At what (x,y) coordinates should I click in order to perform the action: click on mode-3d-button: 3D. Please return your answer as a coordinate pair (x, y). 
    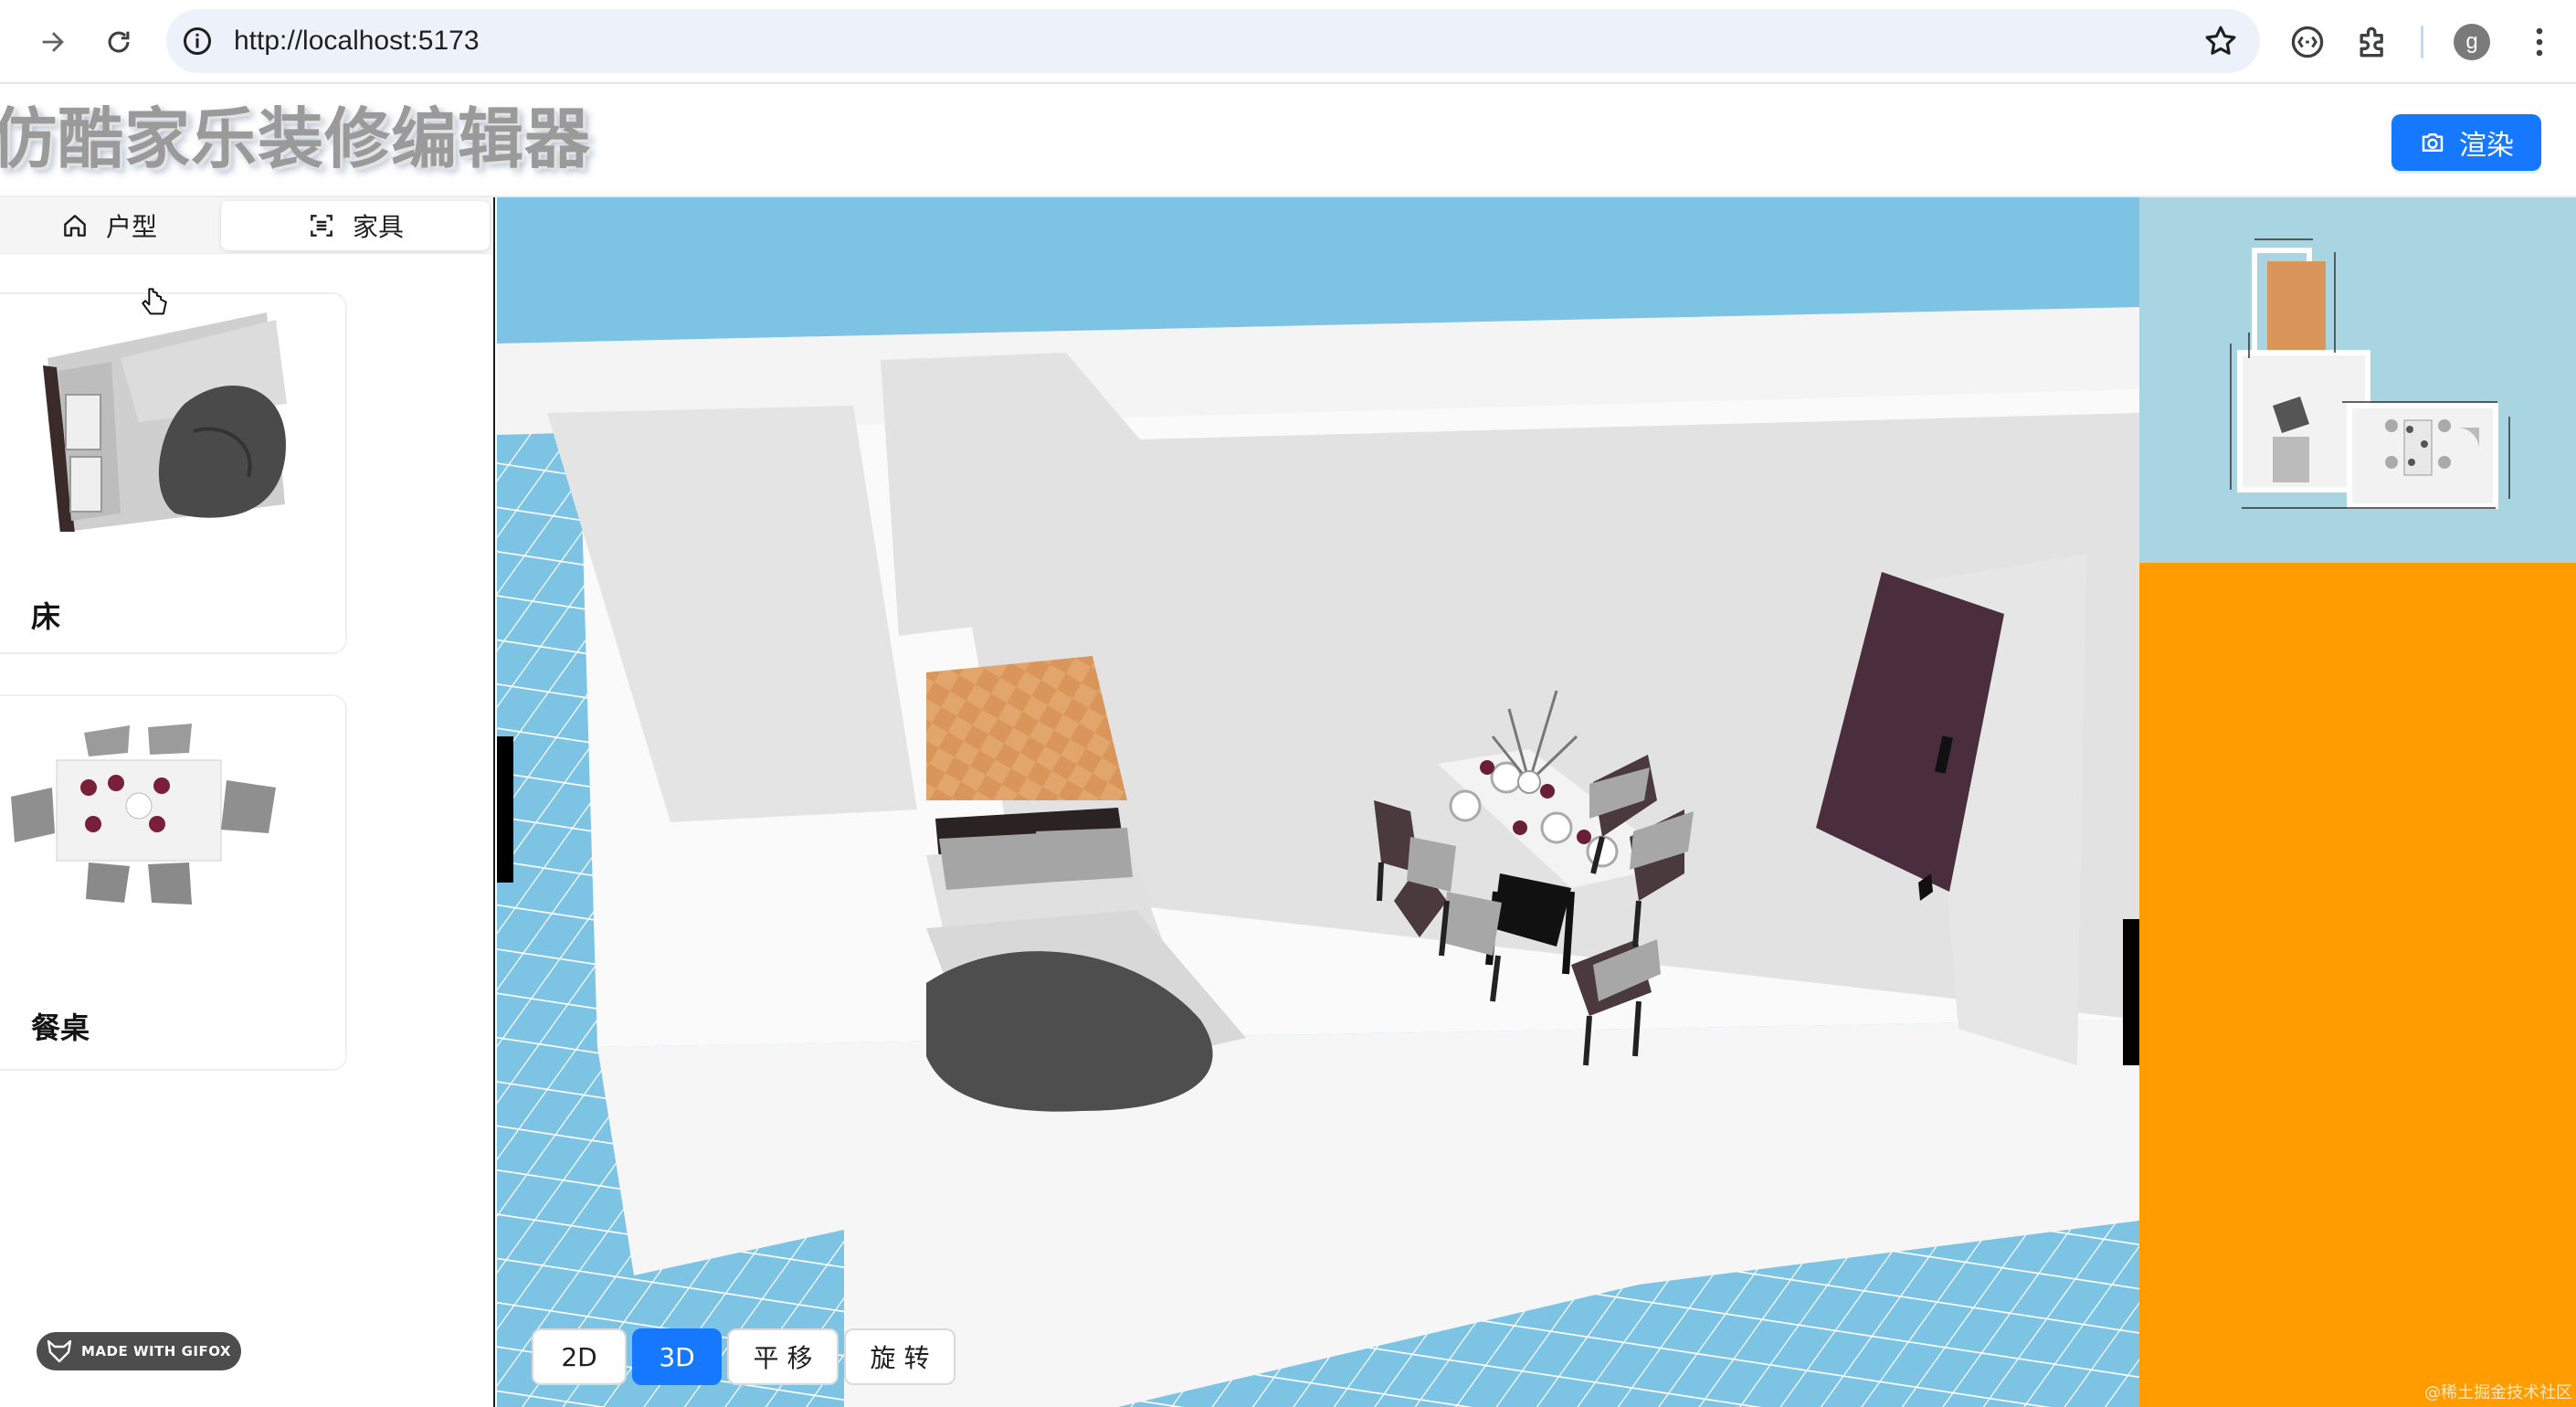
    Looking at the image, I should click on (677, 1356).